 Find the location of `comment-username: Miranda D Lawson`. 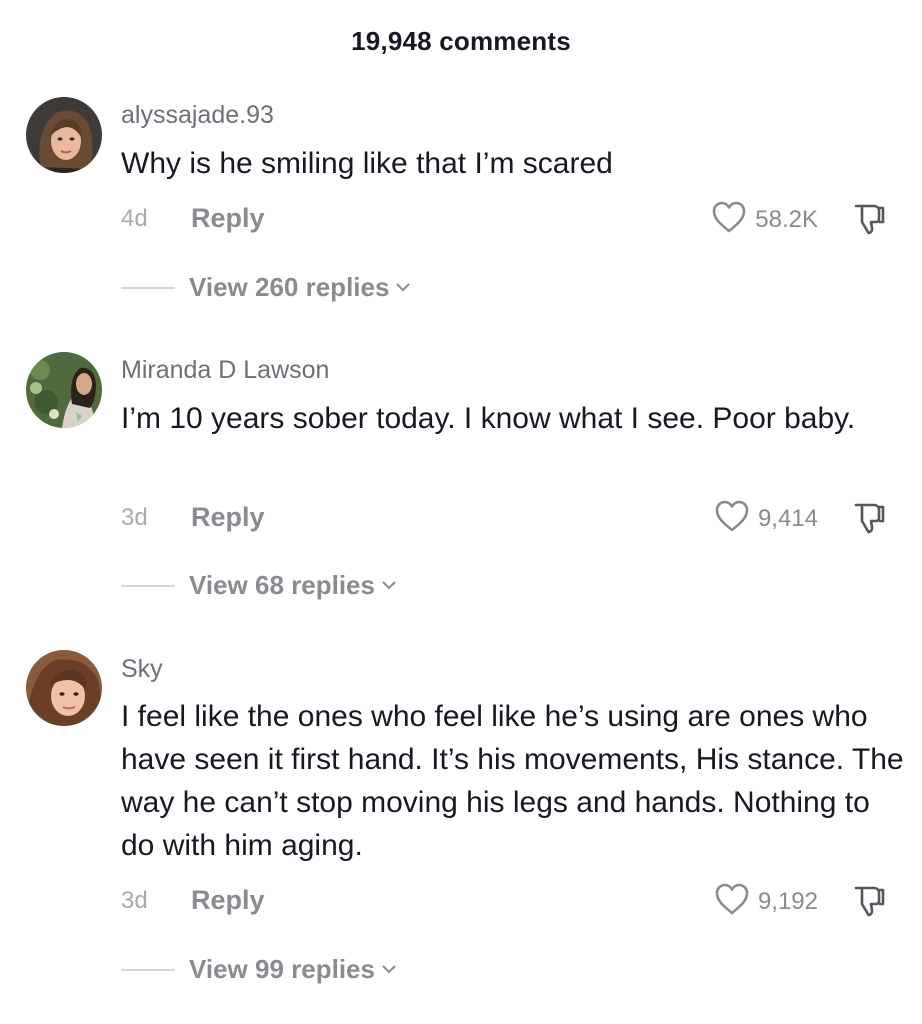

comment-username: Miranda D Lawson is located at coordinates (225, 370).